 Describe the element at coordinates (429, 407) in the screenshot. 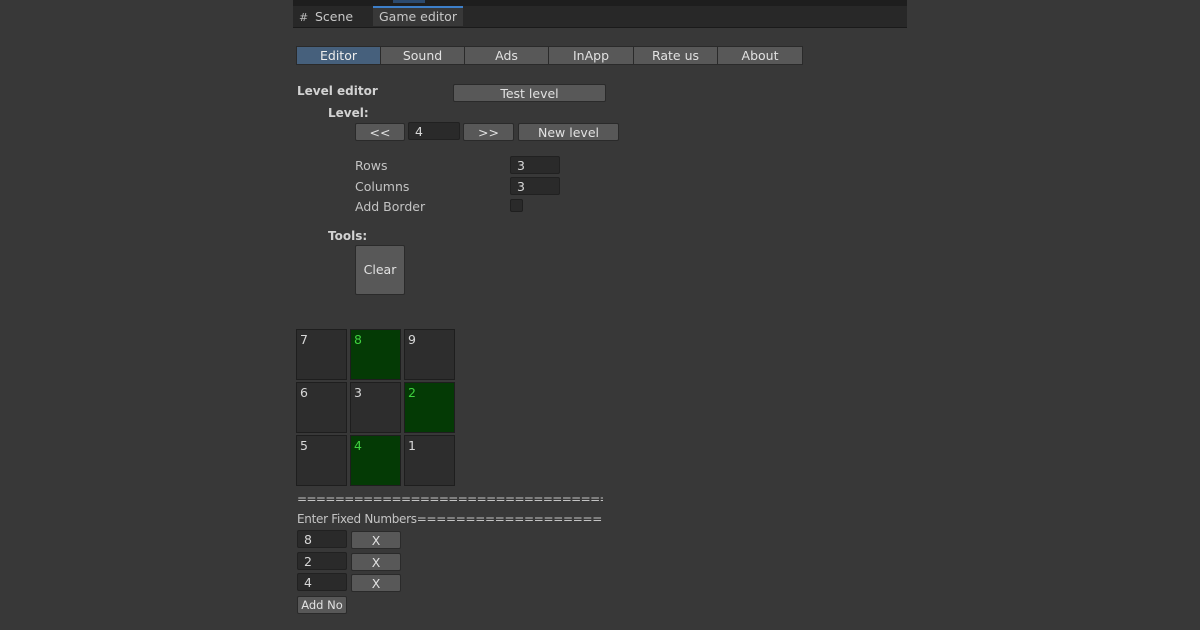

I see `board-cell: 2` at that location.